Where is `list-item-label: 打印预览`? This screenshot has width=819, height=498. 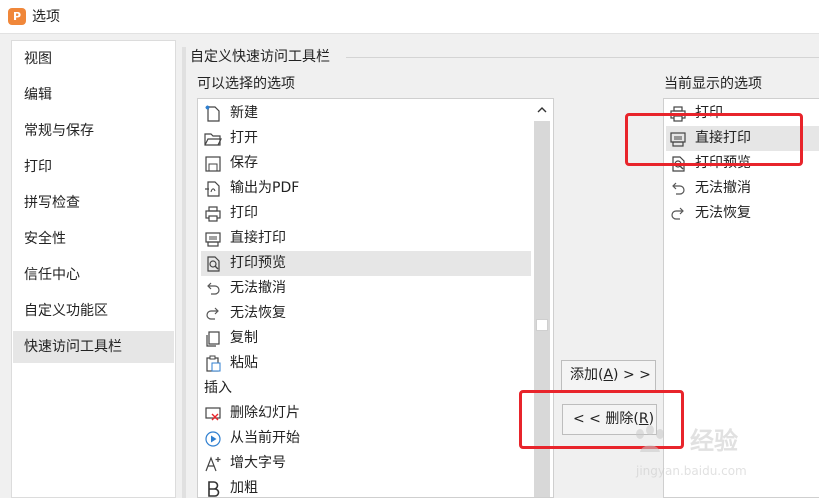
list-item-label: 打印预览 is located at coordinates (258, 263).